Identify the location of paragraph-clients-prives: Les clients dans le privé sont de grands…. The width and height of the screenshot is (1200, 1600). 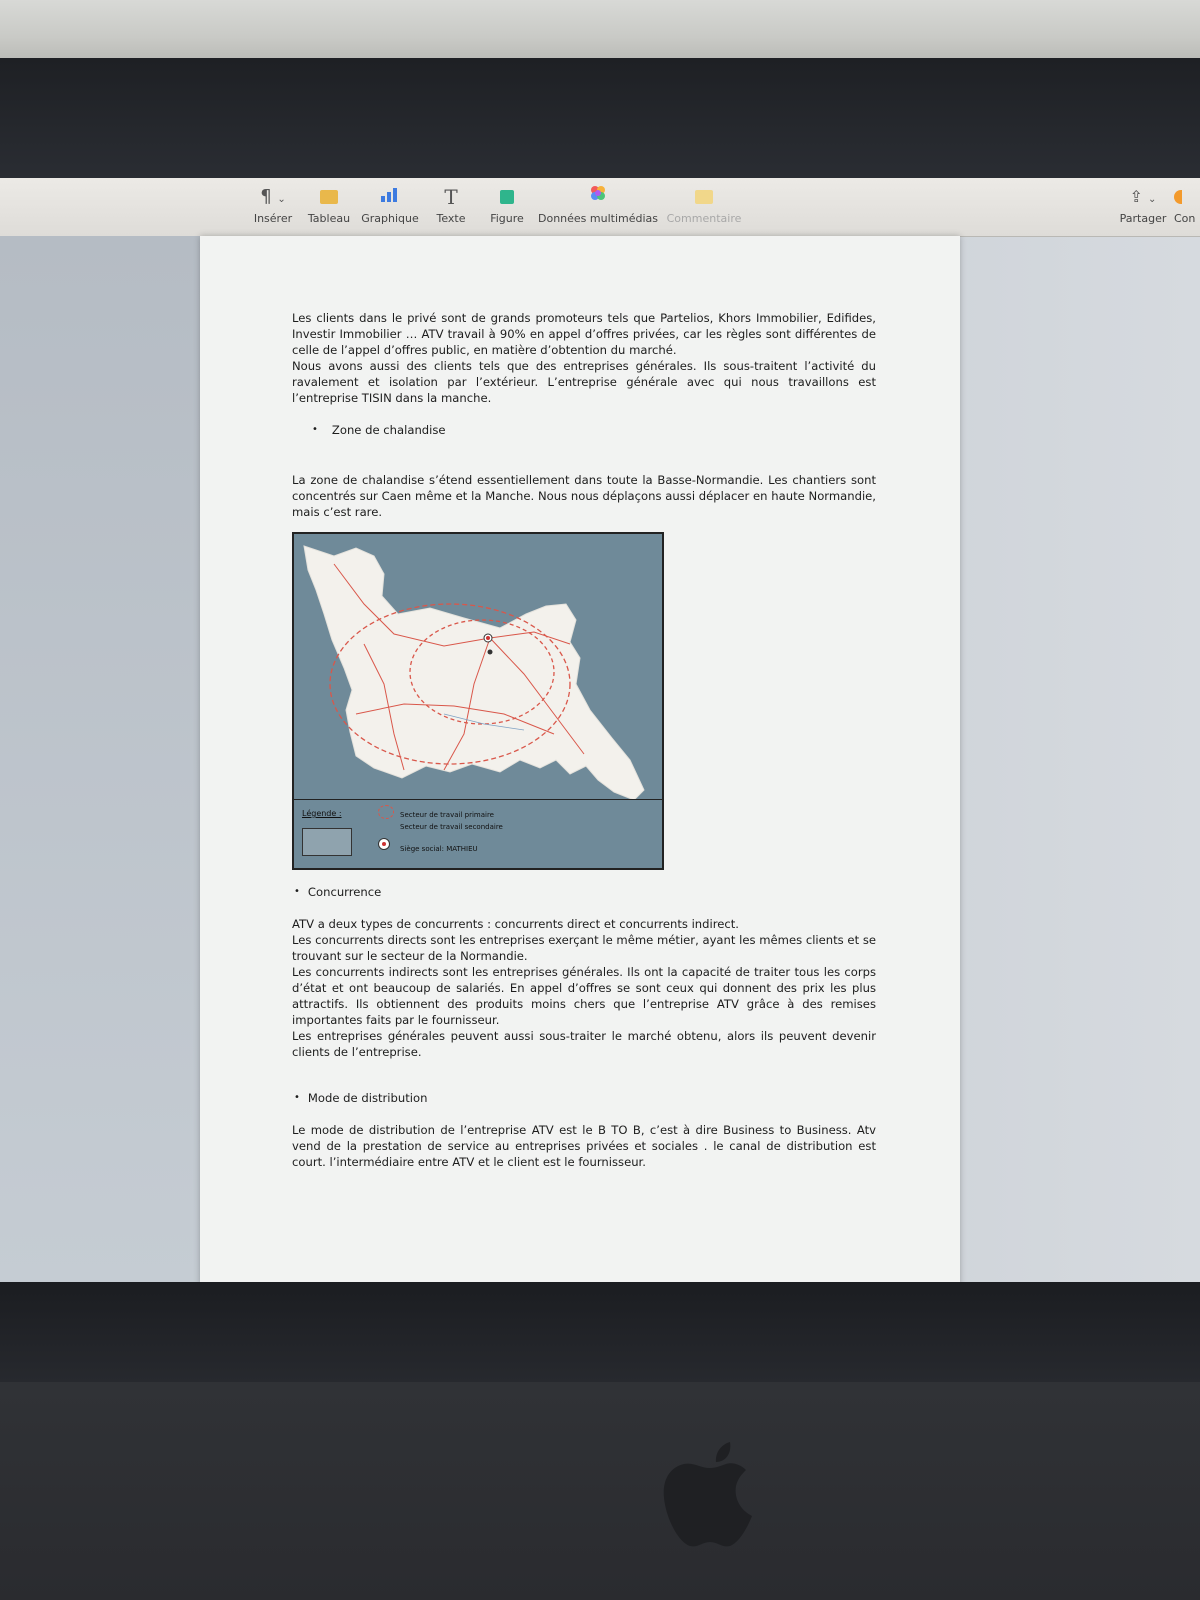
(584, 334).